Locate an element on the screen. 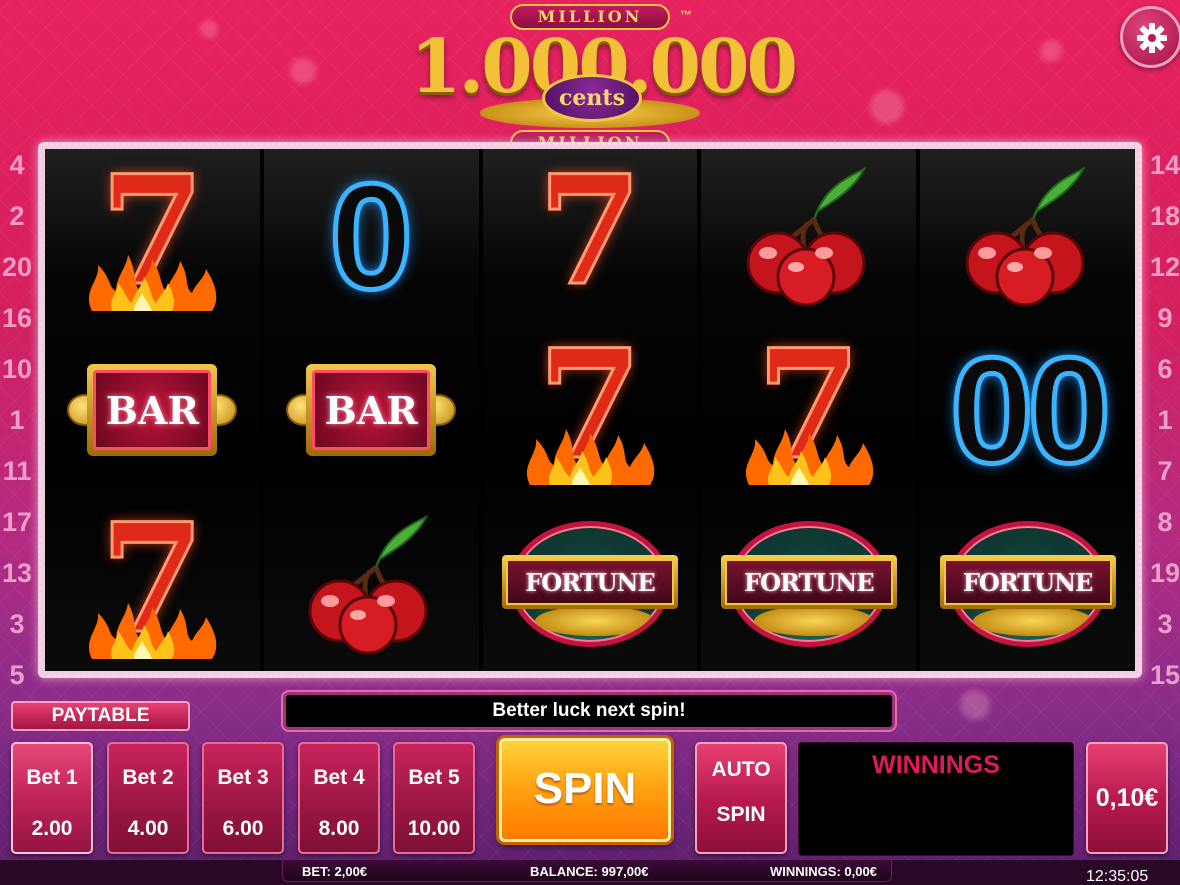 The width and height of the screenshot is (1180, 885). status-balance: BALANCE: 997,00€ is located at coordinates (589, 871).